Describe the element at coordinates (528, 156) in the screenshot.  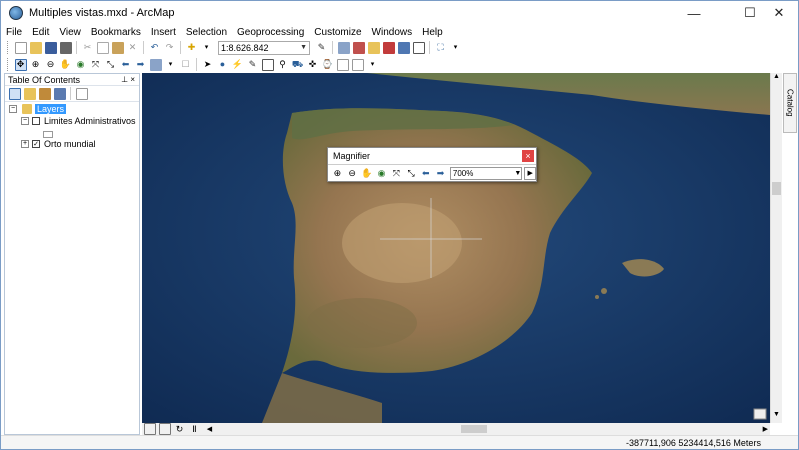
I see `magnifier-close-button: ×` at that location.